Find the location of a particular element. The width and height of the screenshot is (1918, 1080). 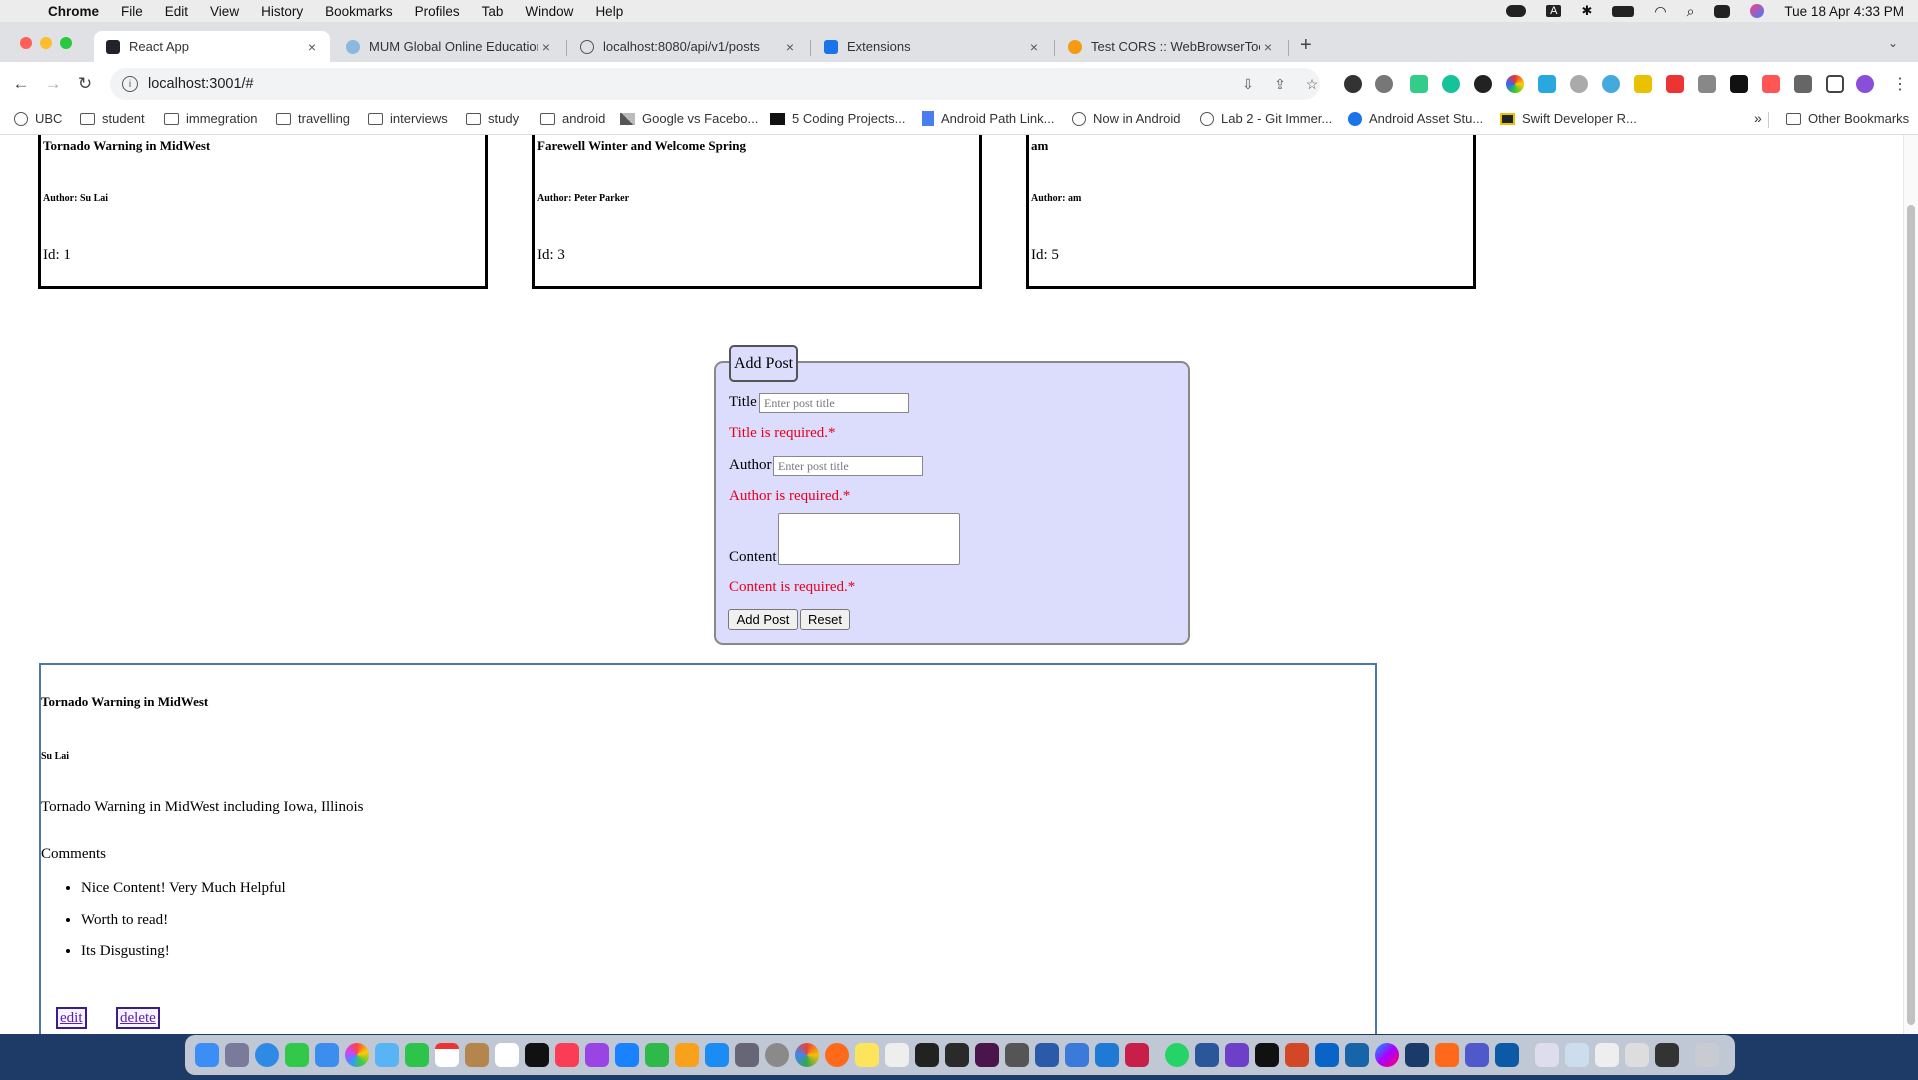

sublime-icon is located at coordinates (1447, 1055).